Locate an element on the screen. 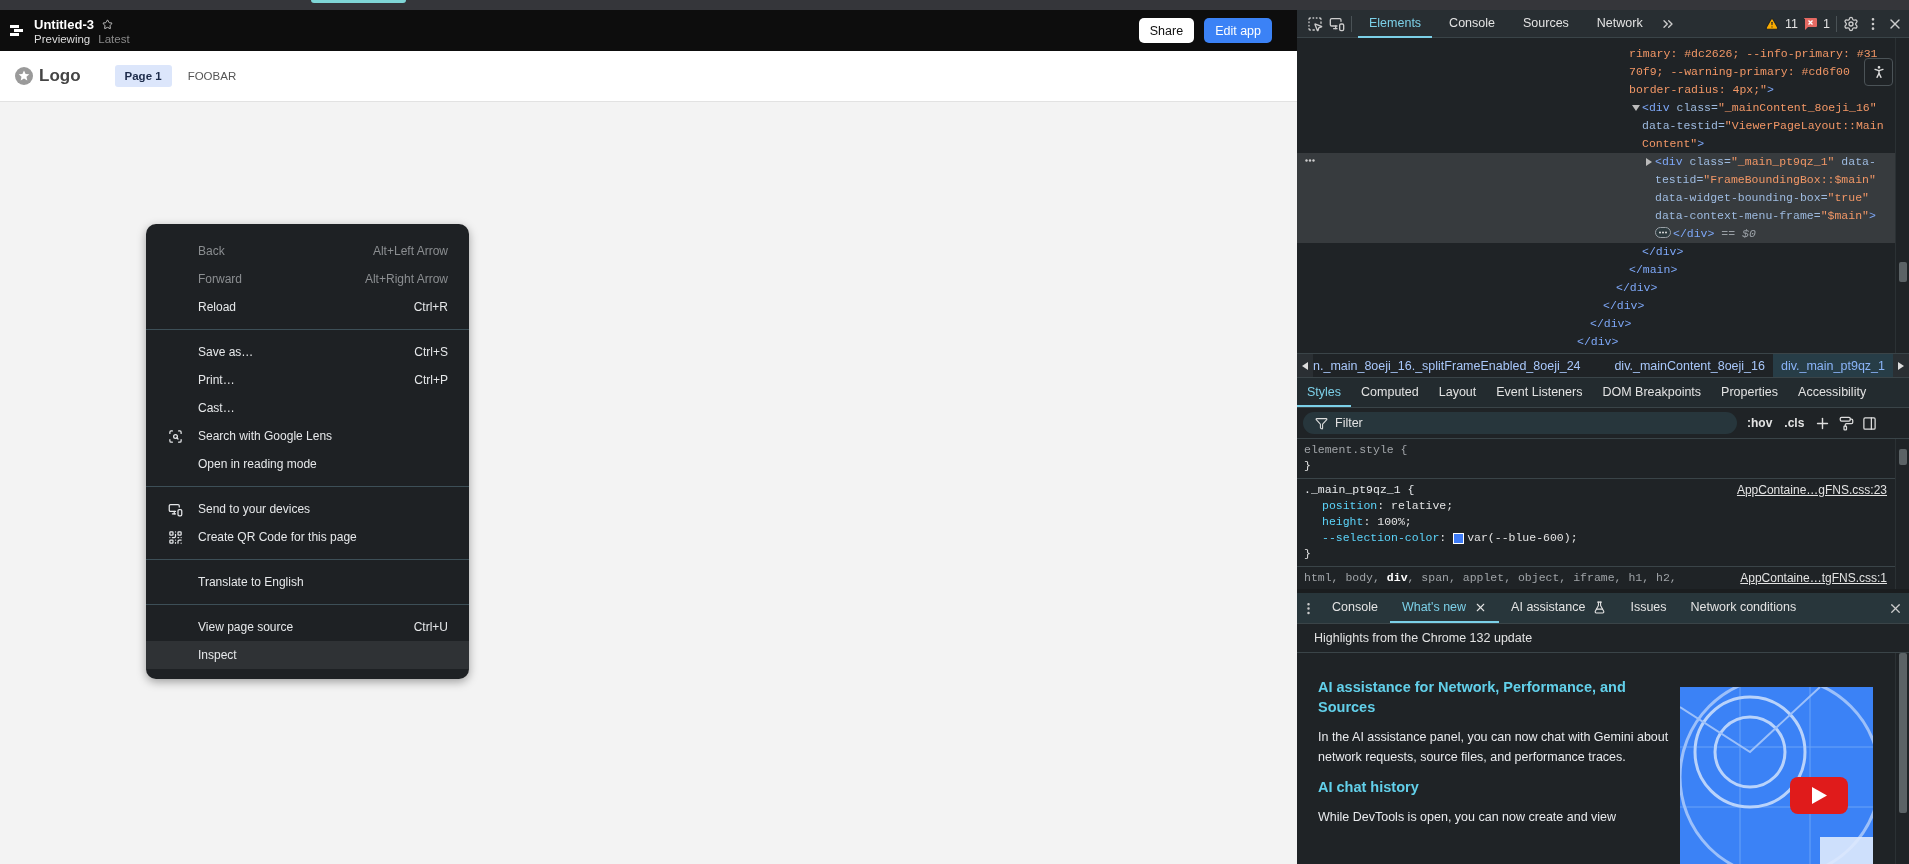  triangle-left-icon is located at coordinates (1305, 365).